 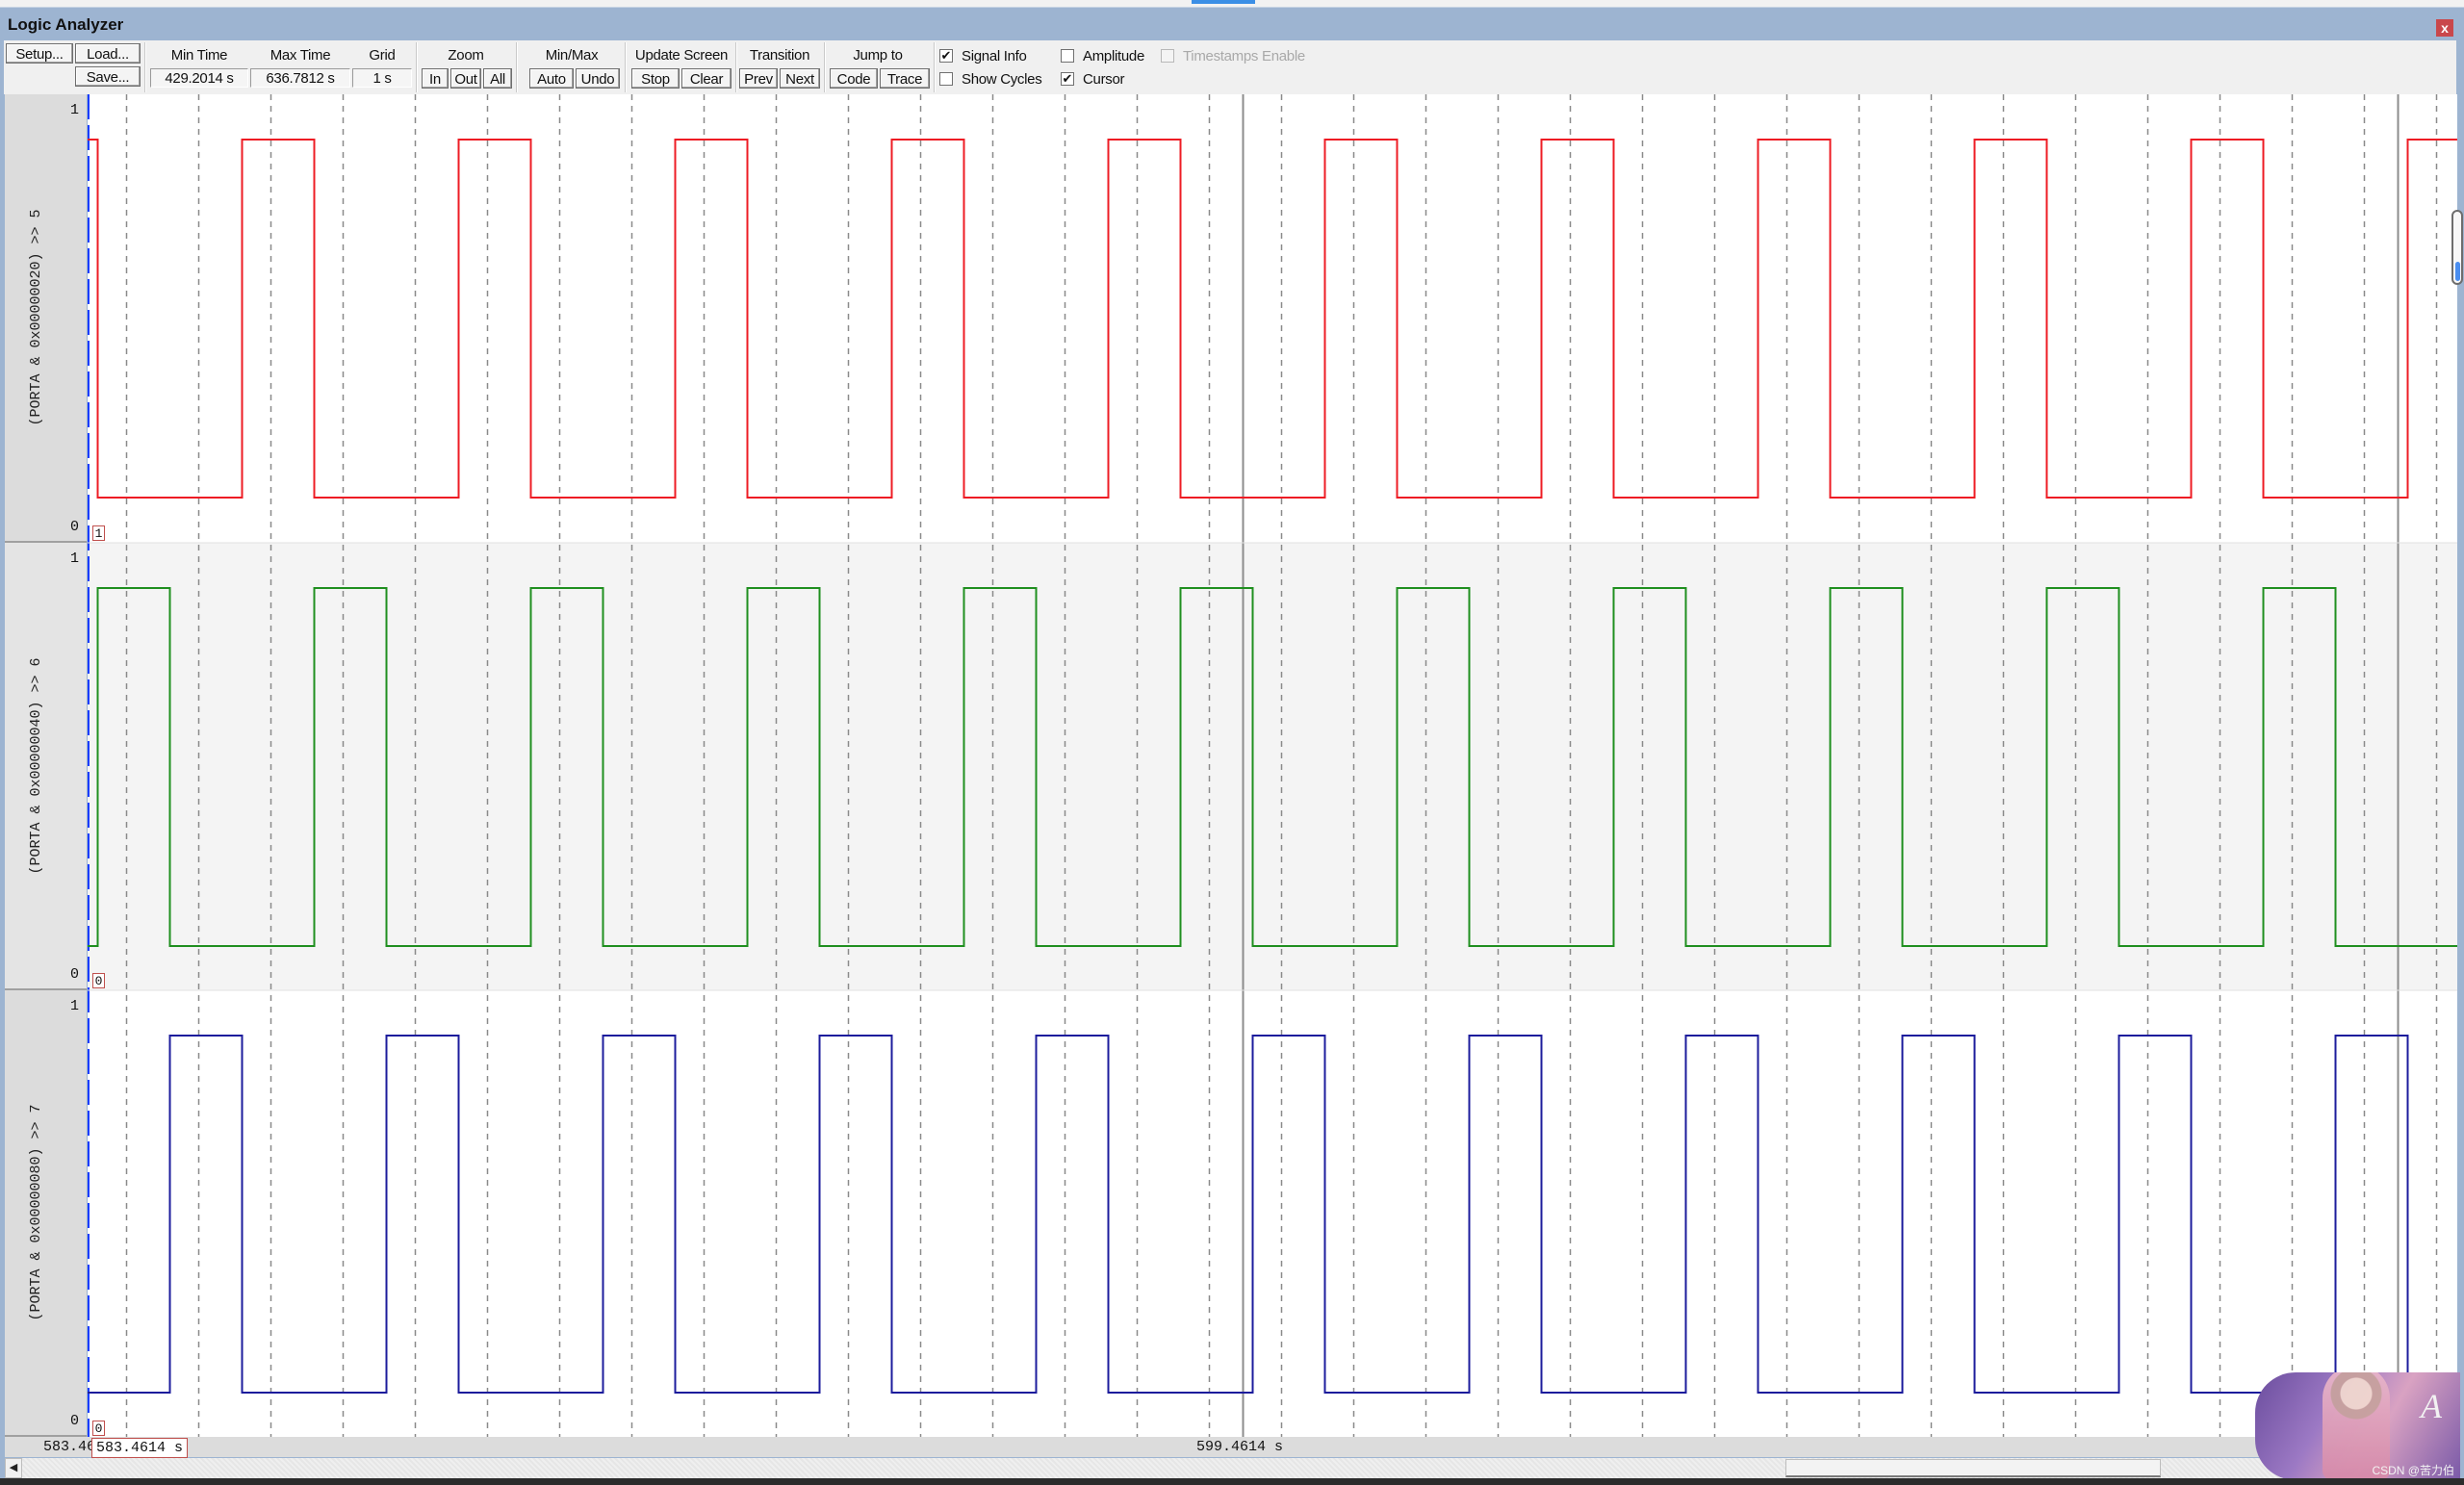 What do you see at coordinates (655, 78) in the screenshot?
I see `update-stop-button: Stop` at bounding box center [655, 78].